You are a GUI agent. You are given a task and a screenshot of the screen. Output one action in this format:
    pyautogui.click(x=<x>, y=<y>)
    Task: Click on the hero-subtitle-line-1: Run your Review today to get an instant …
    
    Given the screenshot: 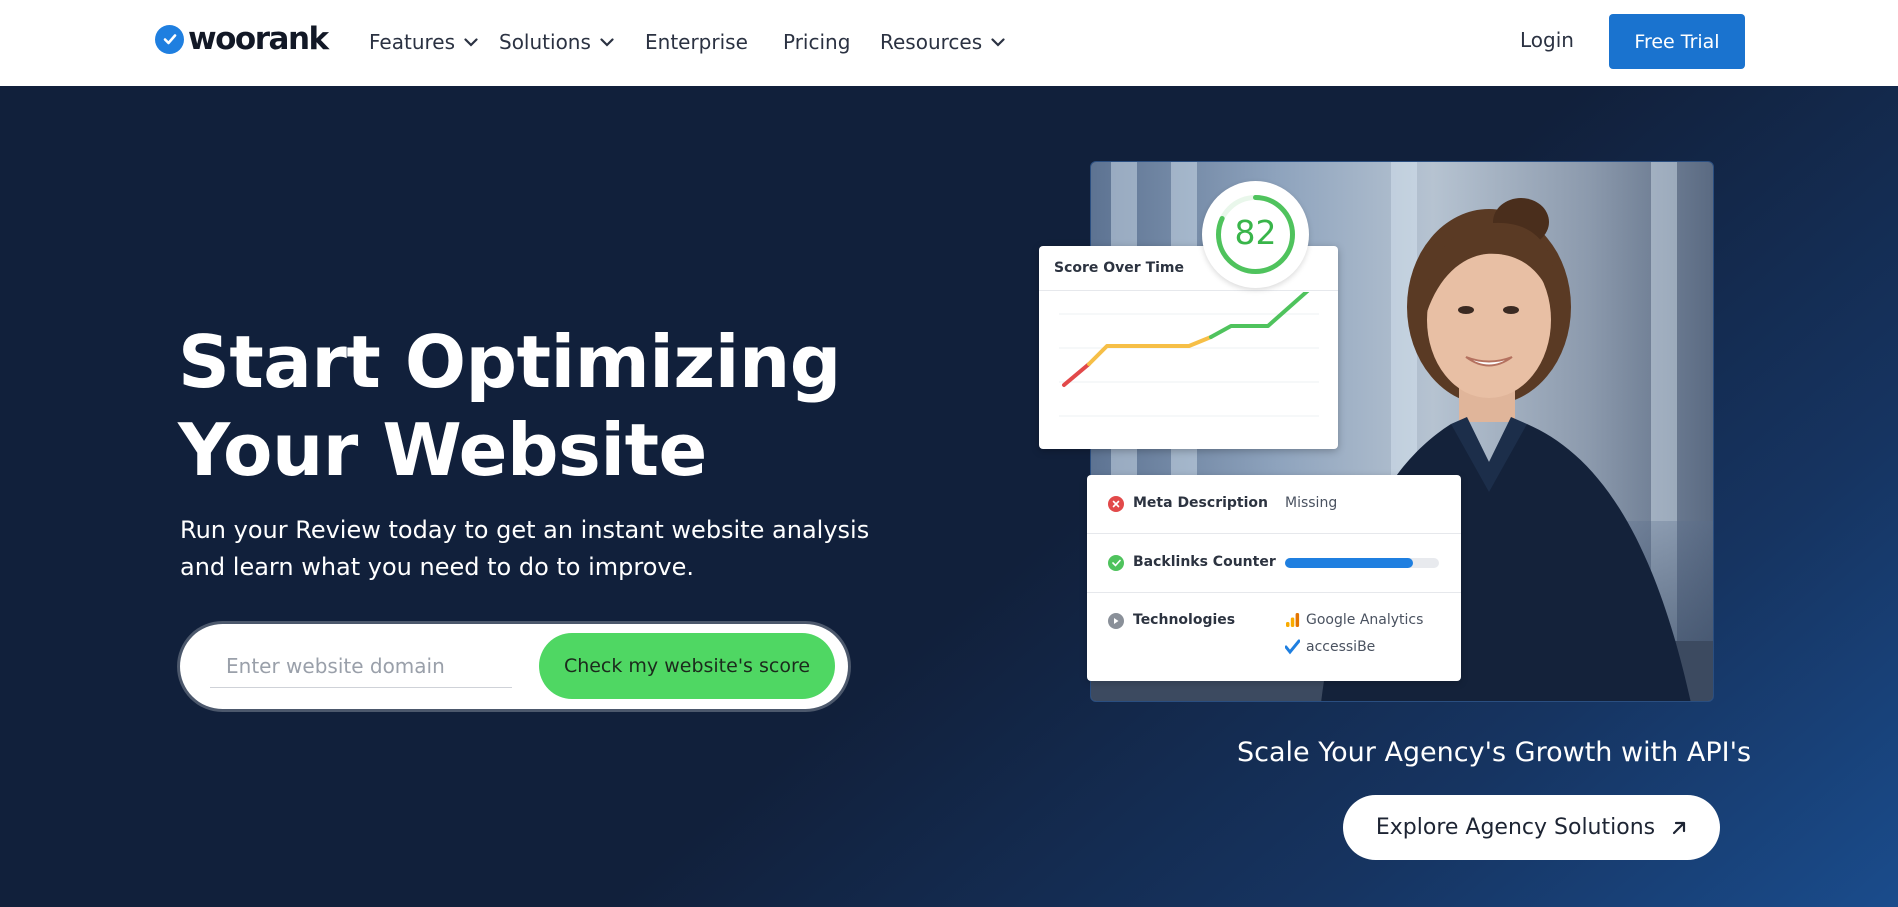 What is the action you would take?
    pyautogui.click(x=525, y=530)
    